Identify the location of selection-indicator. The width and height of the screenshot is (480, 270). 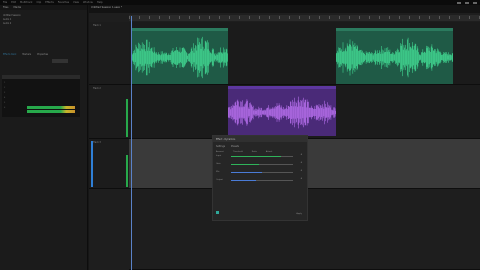
(92, 164).